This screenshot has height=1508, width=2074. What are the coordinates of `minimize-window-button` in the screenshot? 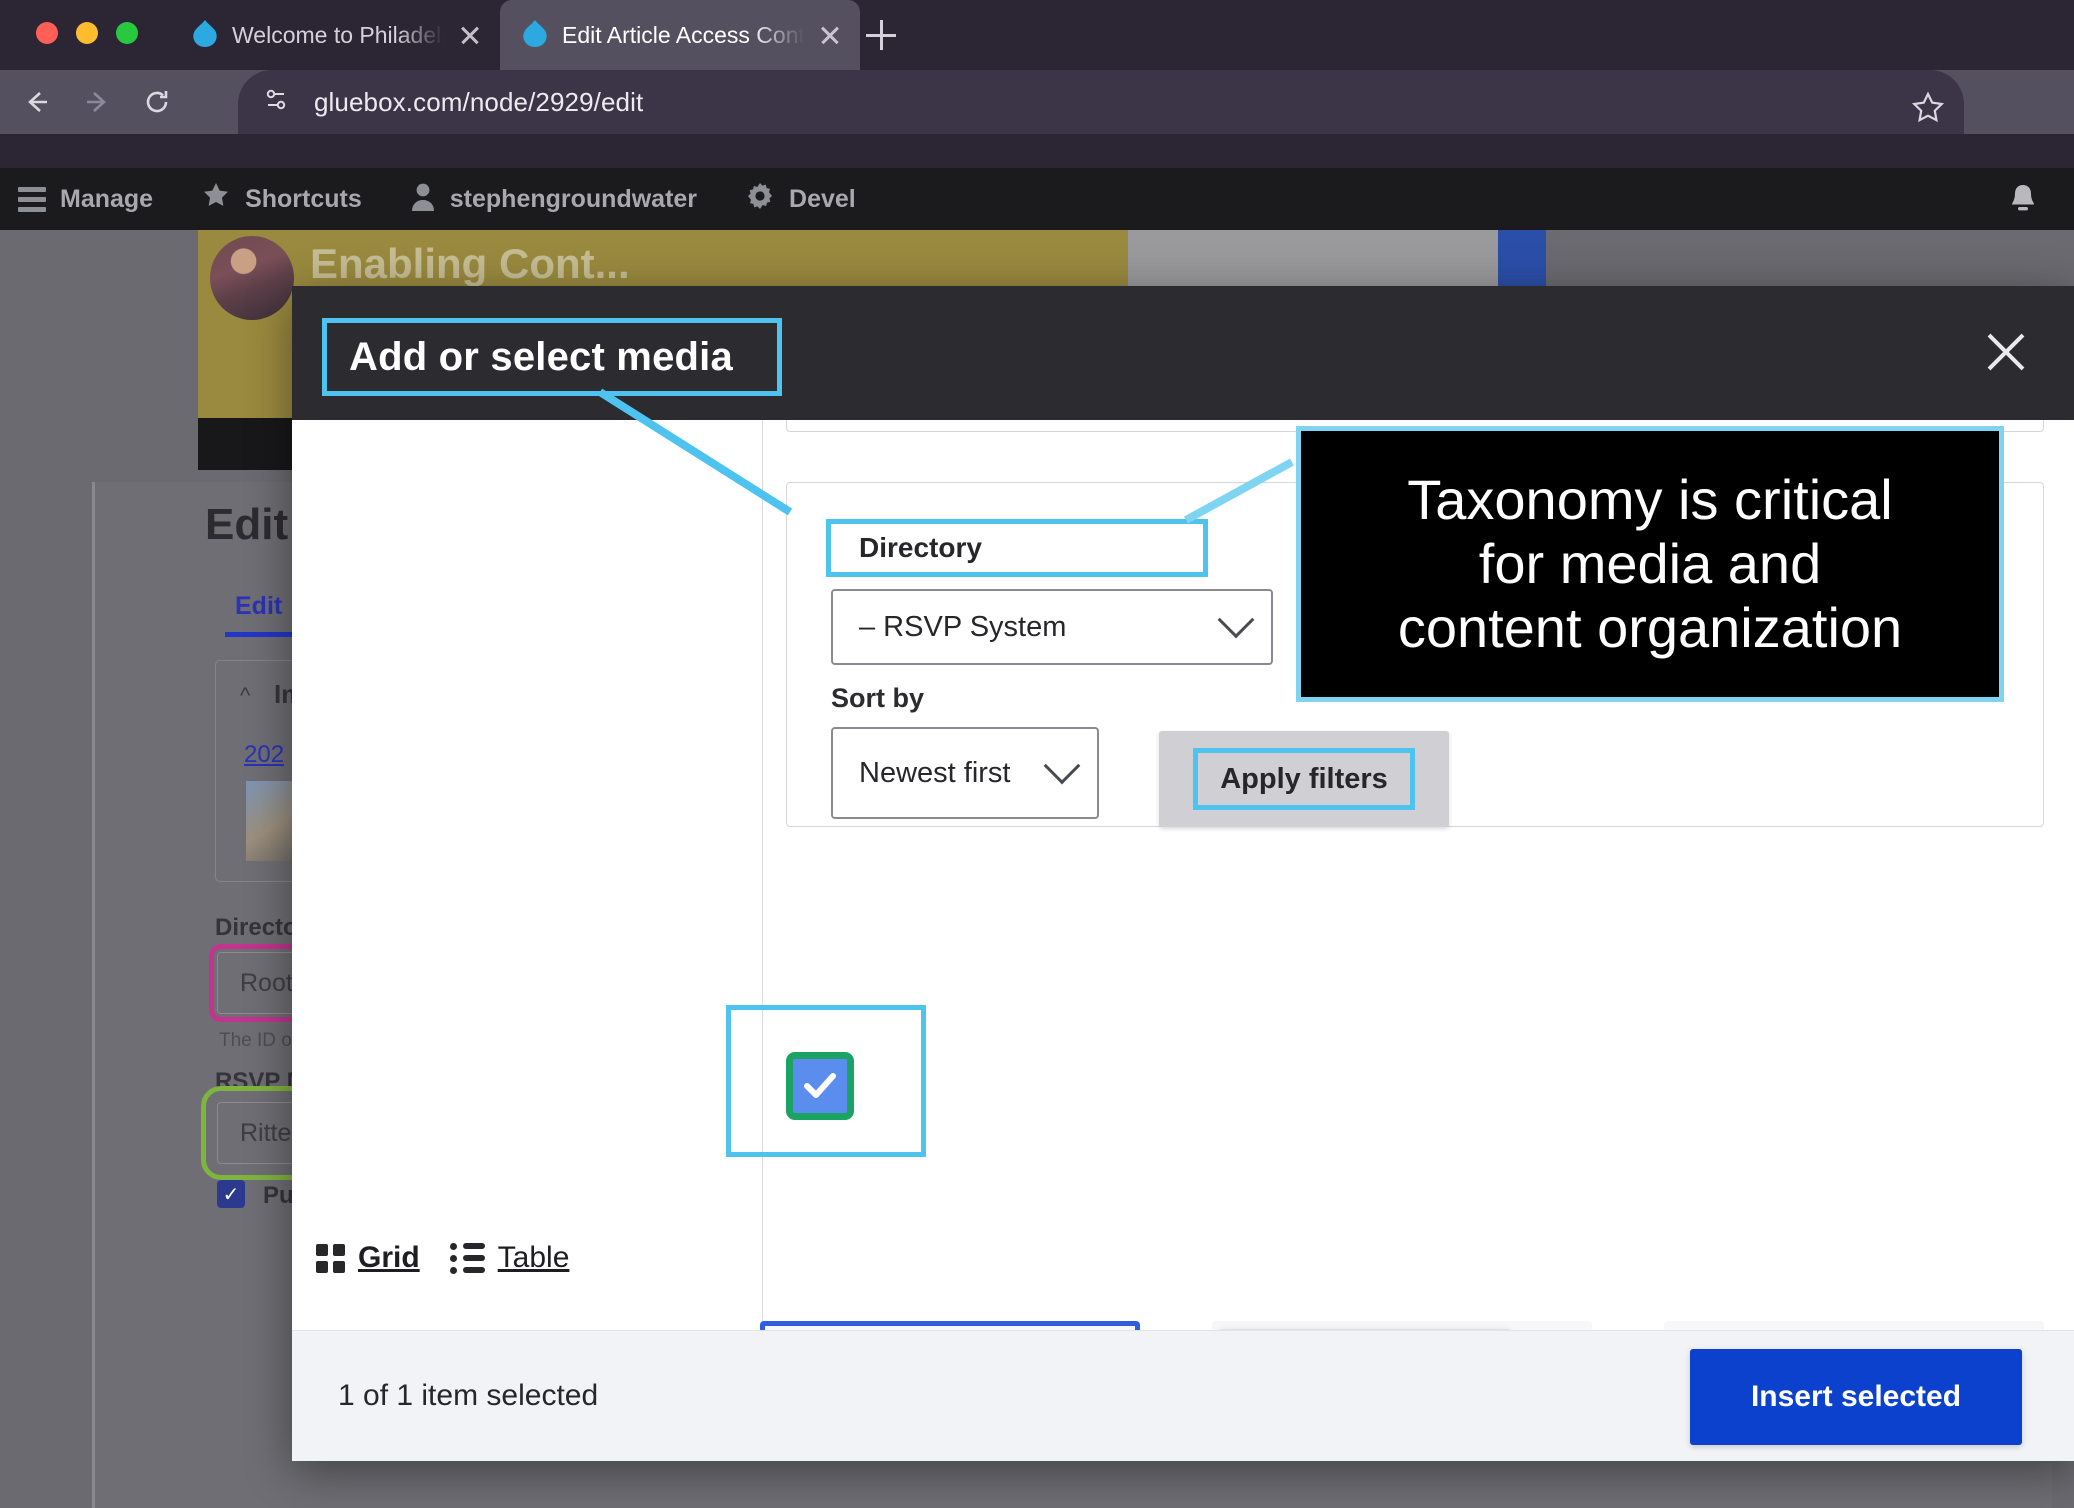 It's located at (87, 33).